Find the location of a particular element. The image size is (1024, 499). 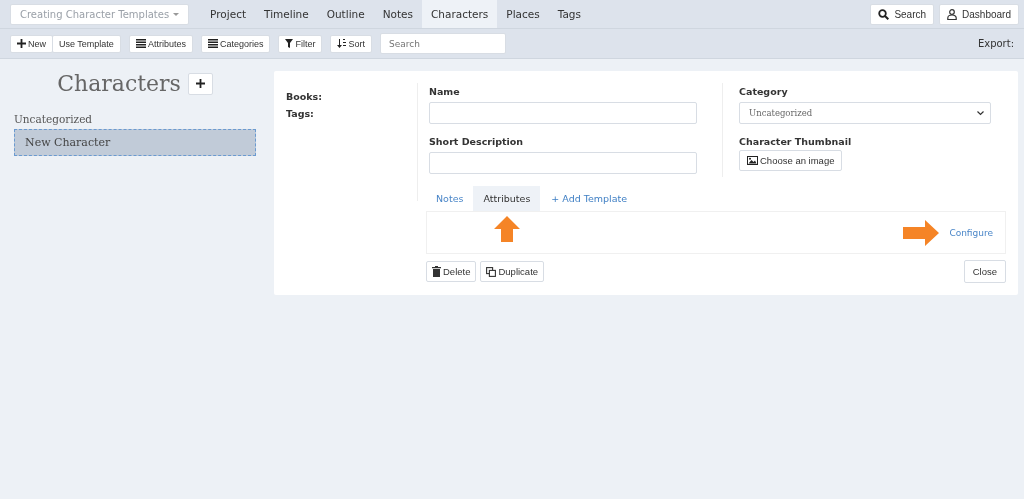

editor-tab: Attributes is located at coordinates (507, 198).